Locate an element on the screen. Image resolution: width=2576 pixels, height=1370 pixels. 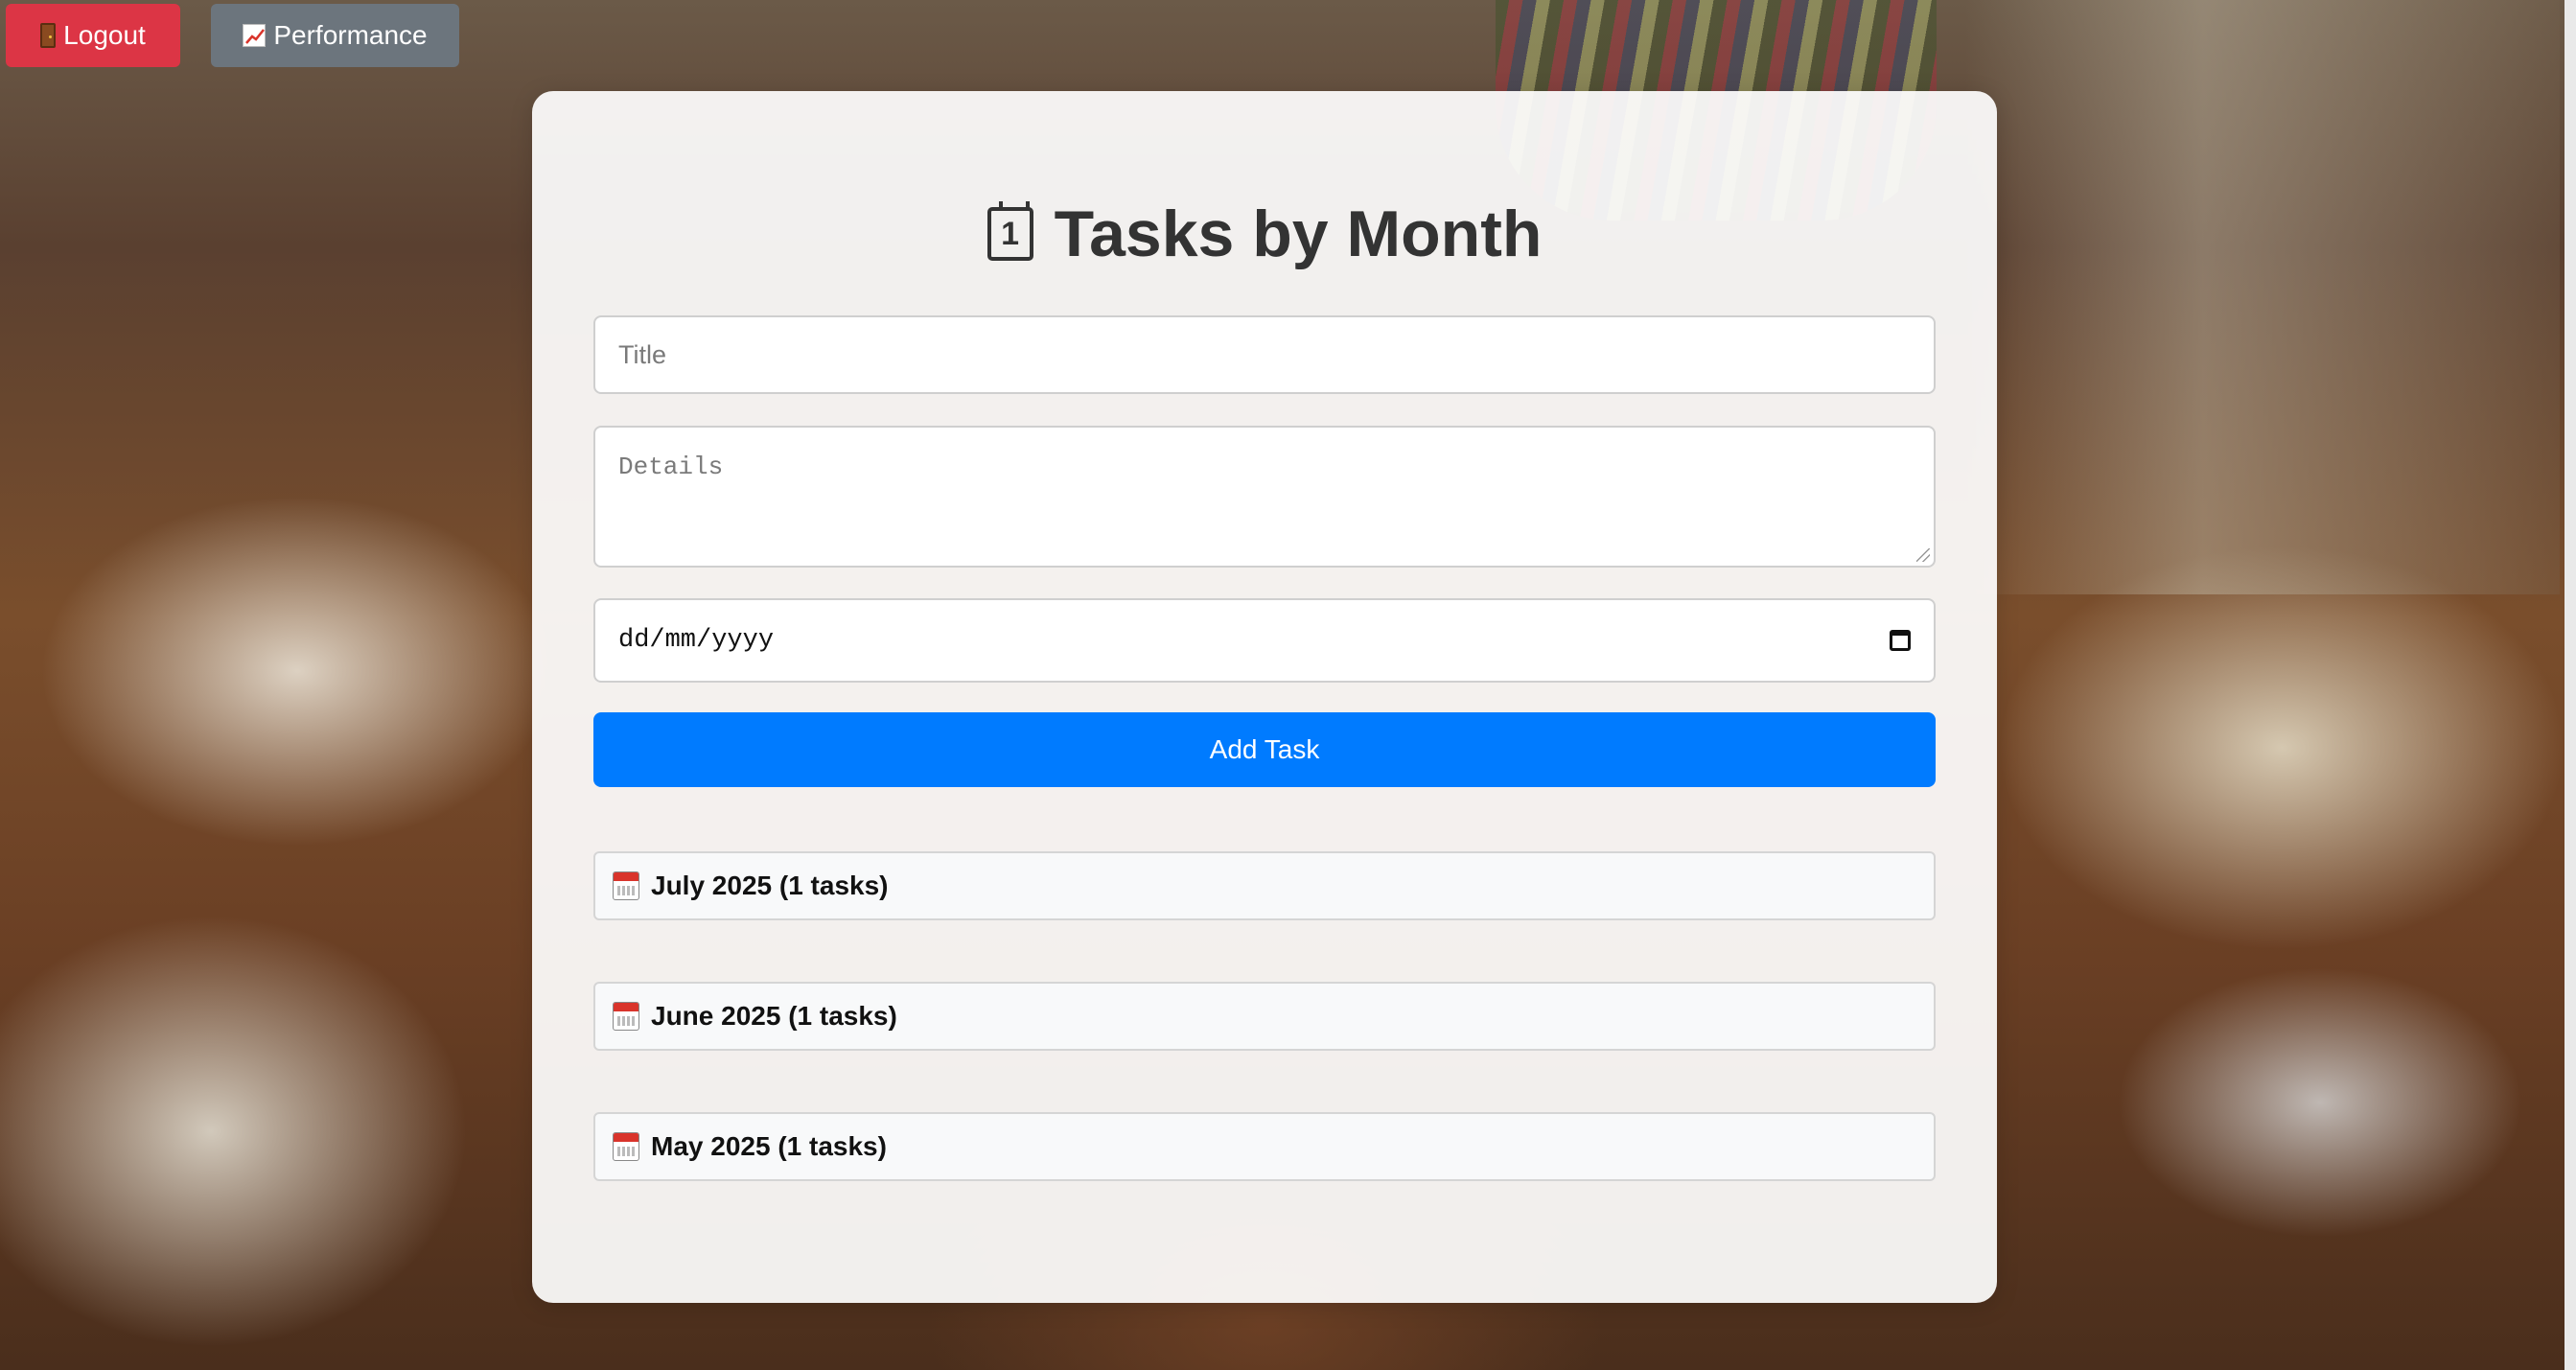
details-textarea: Details is located at coordinates (1264, 497).